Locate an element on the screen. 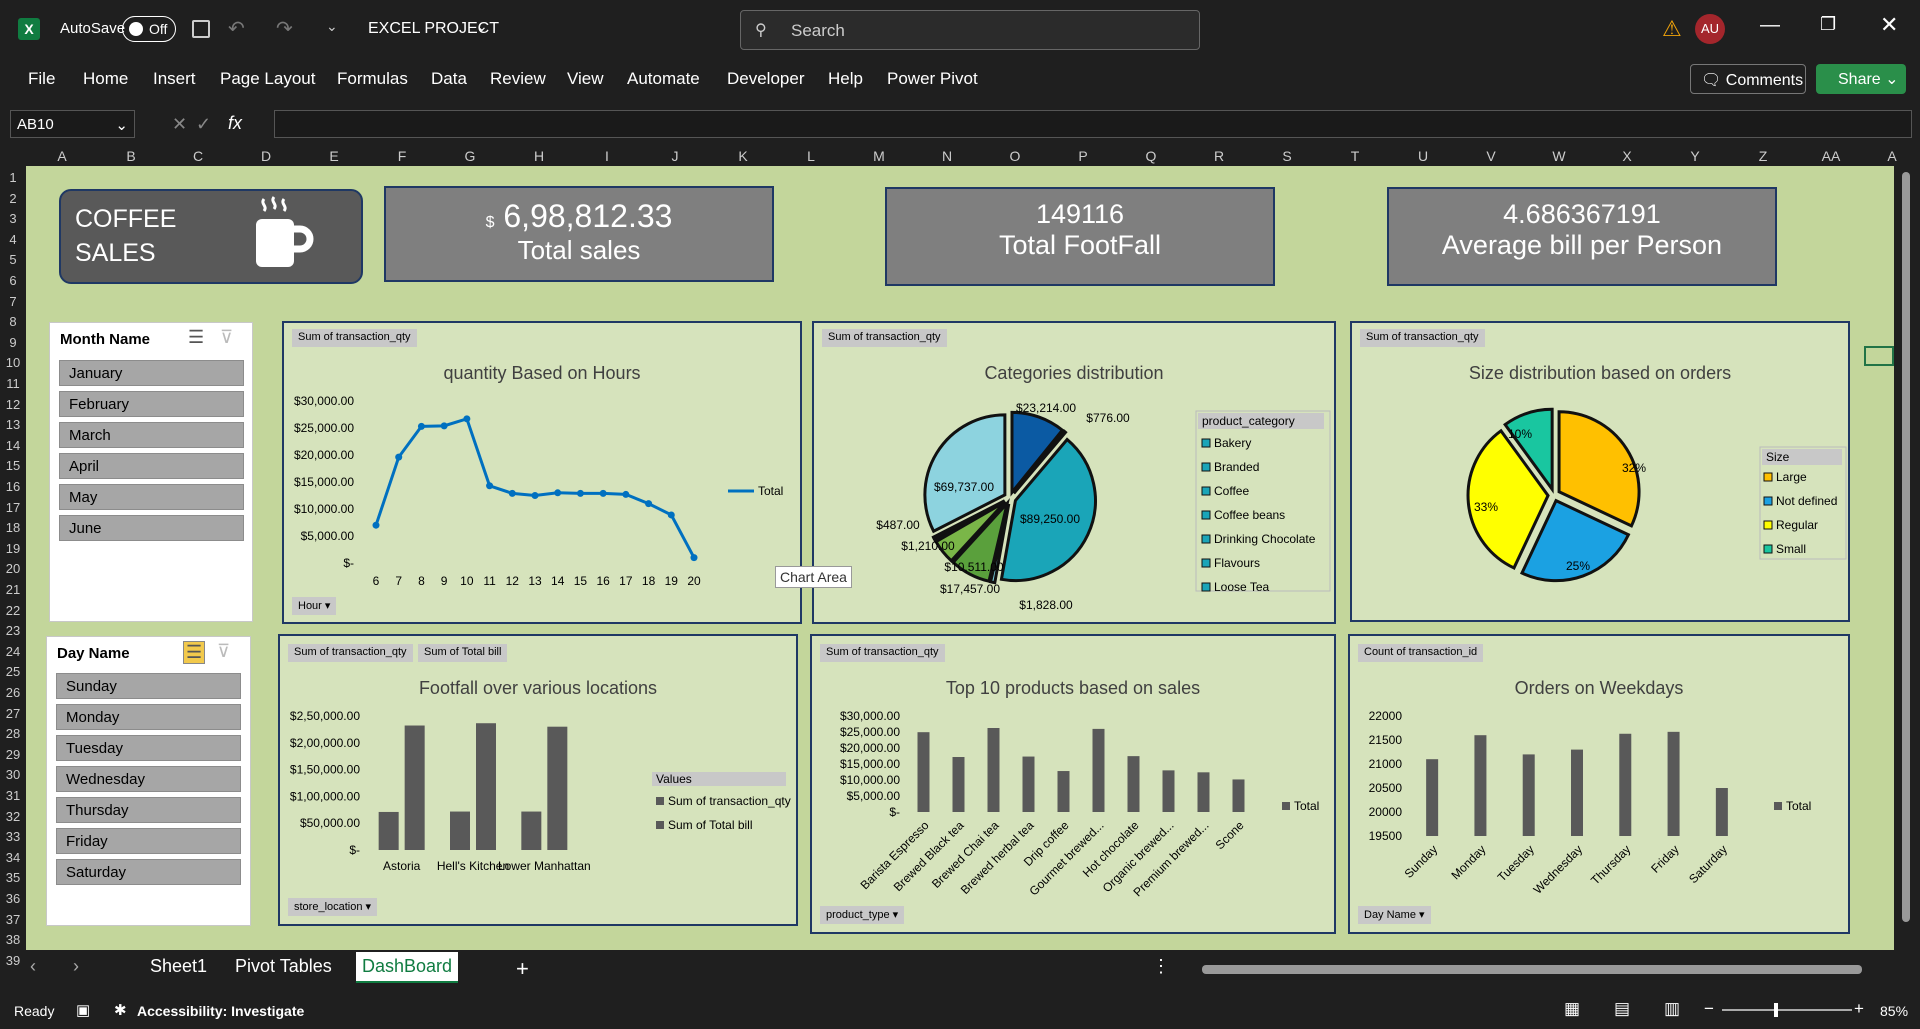 The height and width of the screenshot is (1029, 1920). menu-power-pivot: Power Pivot is located at coordinates (932, 79).